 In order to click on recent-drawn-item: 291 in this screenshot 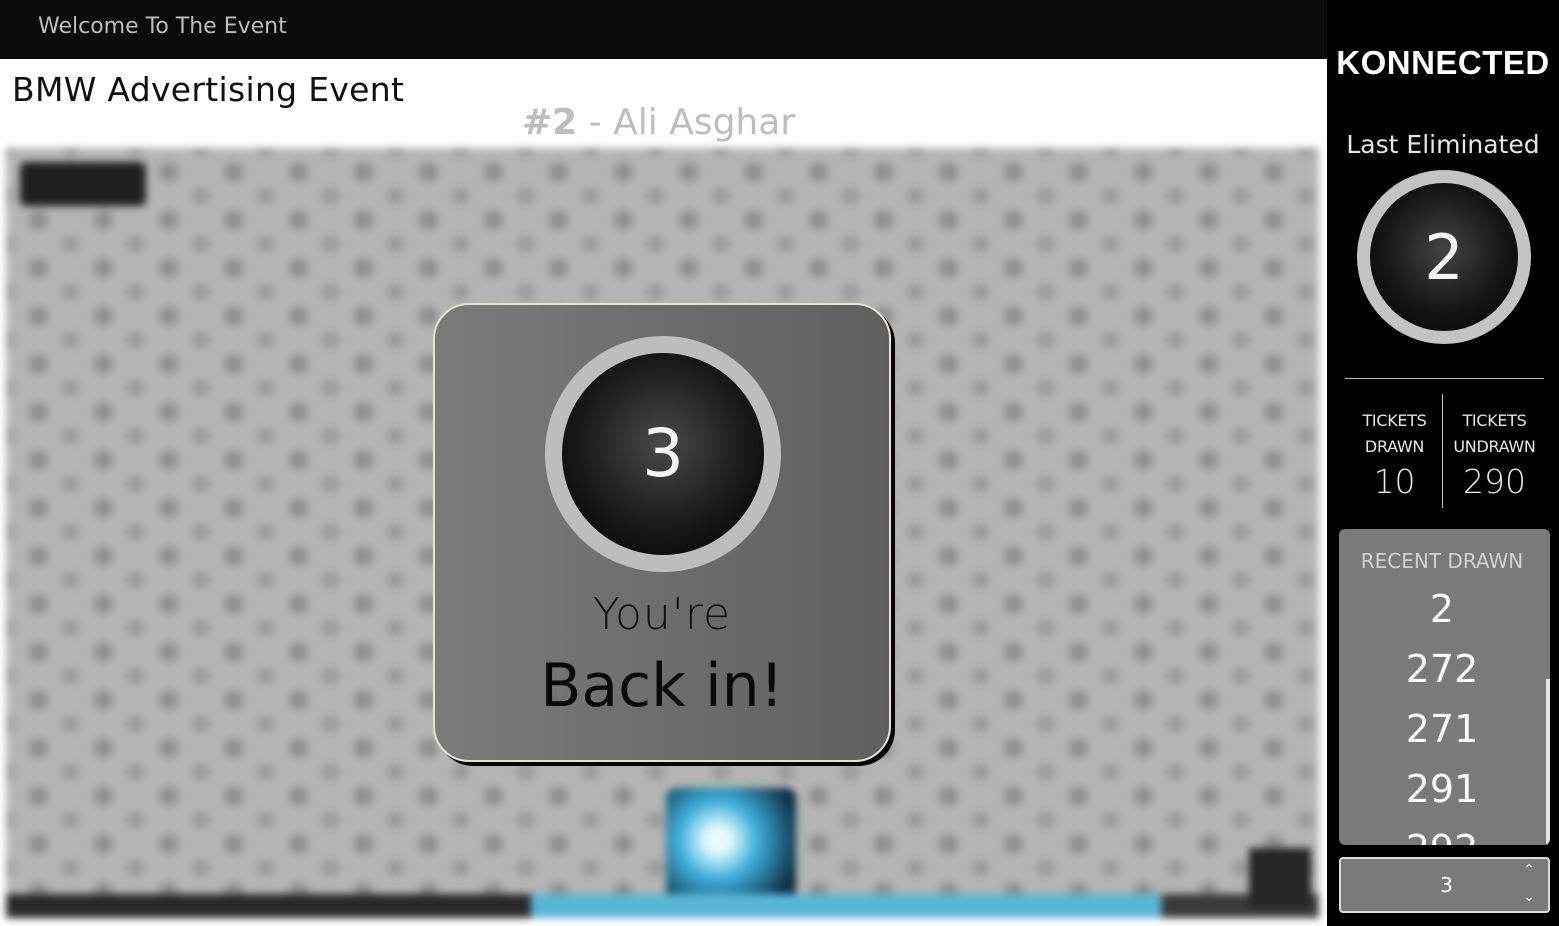, I will do `click(1442, 789)`.